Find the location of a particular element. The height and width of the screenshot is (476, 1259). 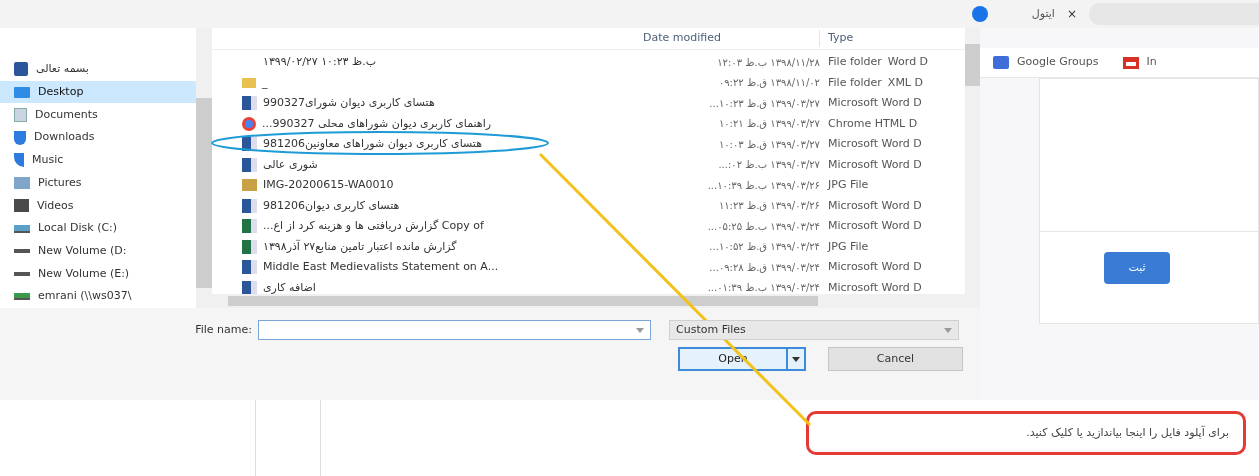

type-cell: XML D is located at coordinates (905, 82).